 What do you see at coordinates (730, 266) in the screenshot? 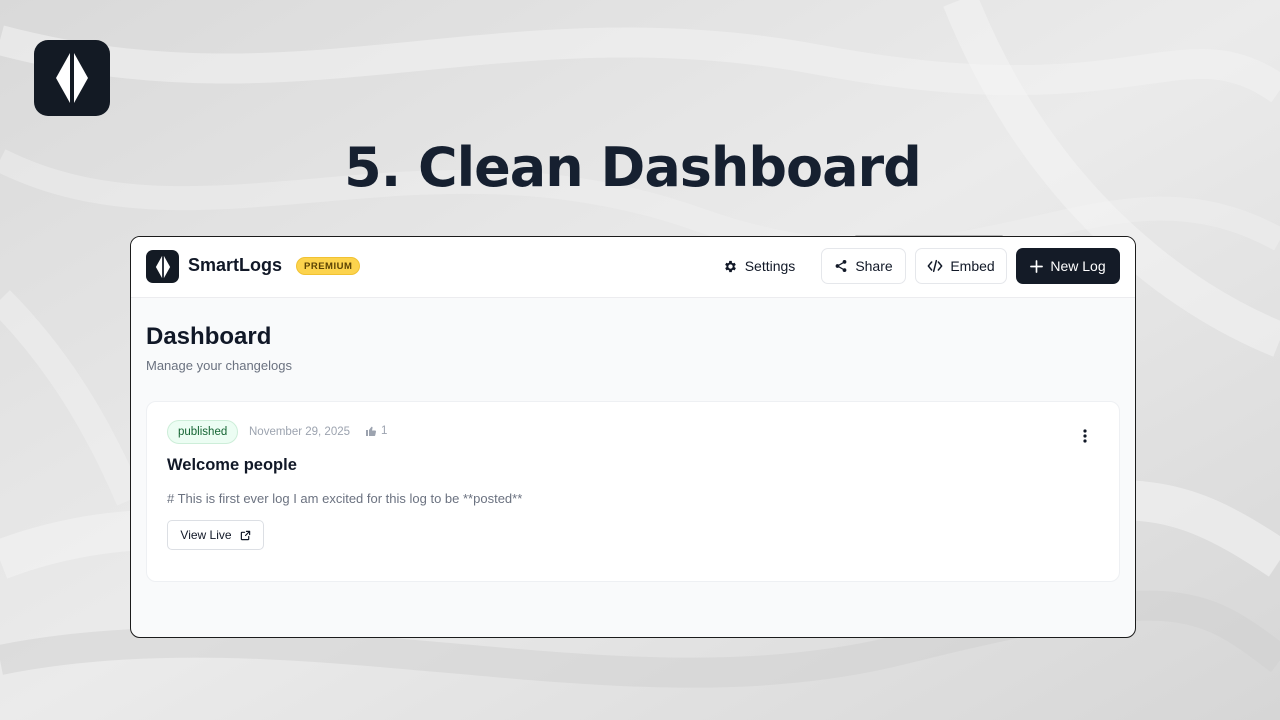
I see `gear-icon` at bounding box center [730, 266].